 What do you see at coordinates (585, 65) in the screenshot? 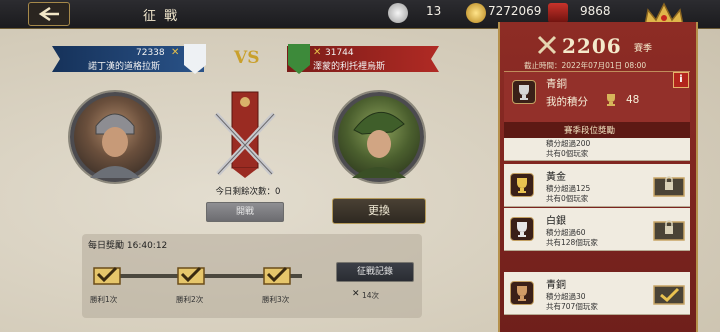
I see `season-deadline: 截止時間：2022年07月01日 08:00` at bounding box center [585, 65].